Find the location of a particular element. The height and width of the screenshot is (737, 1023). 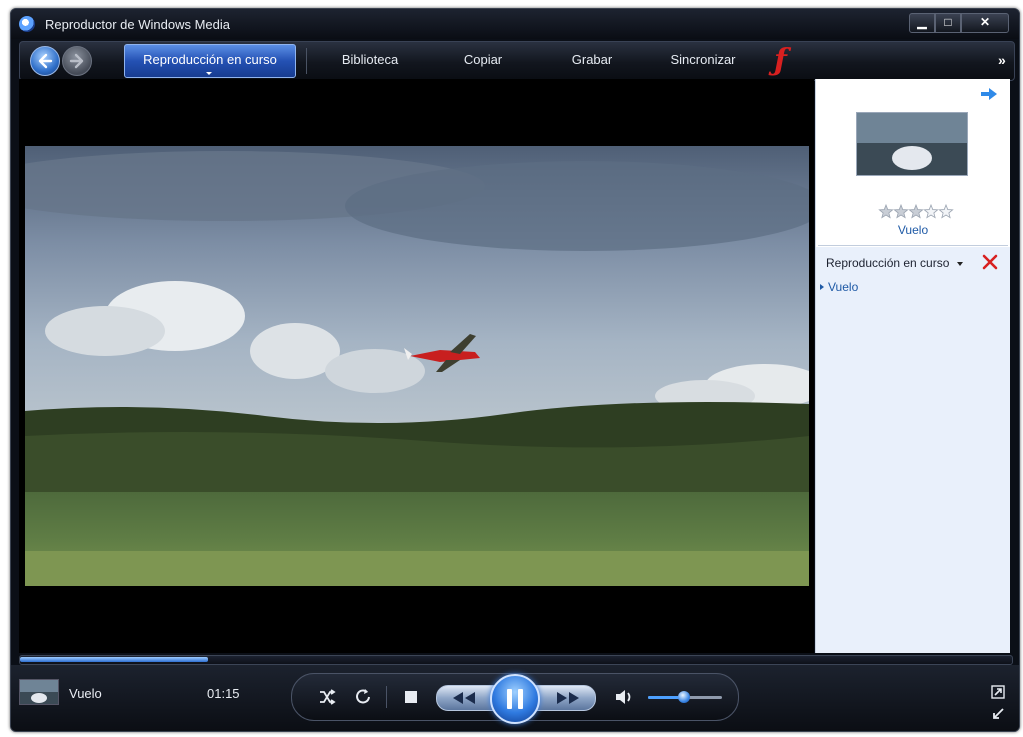

back-button is located at coordinates (45, 61).